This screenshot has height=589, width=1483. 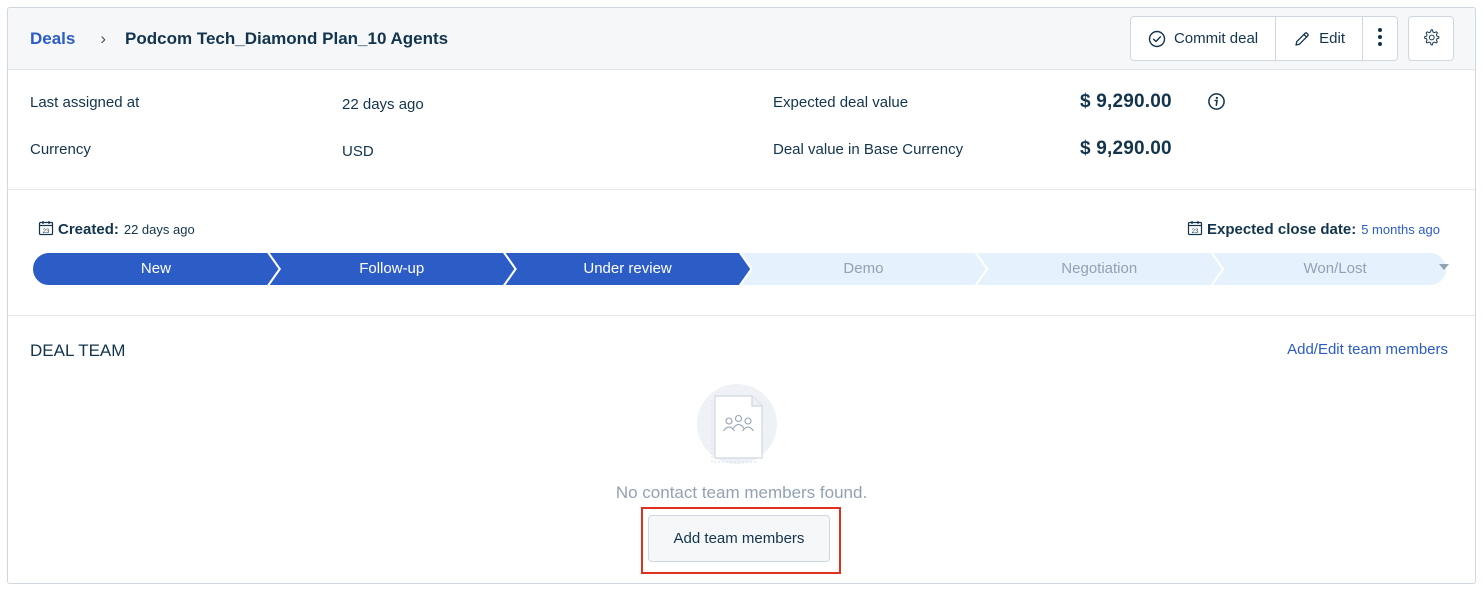 What do you see at coordinates (1126, 148) in the screenshot?
I see `base-value: $ 9,290.00` at bounding box center [1126, 148].